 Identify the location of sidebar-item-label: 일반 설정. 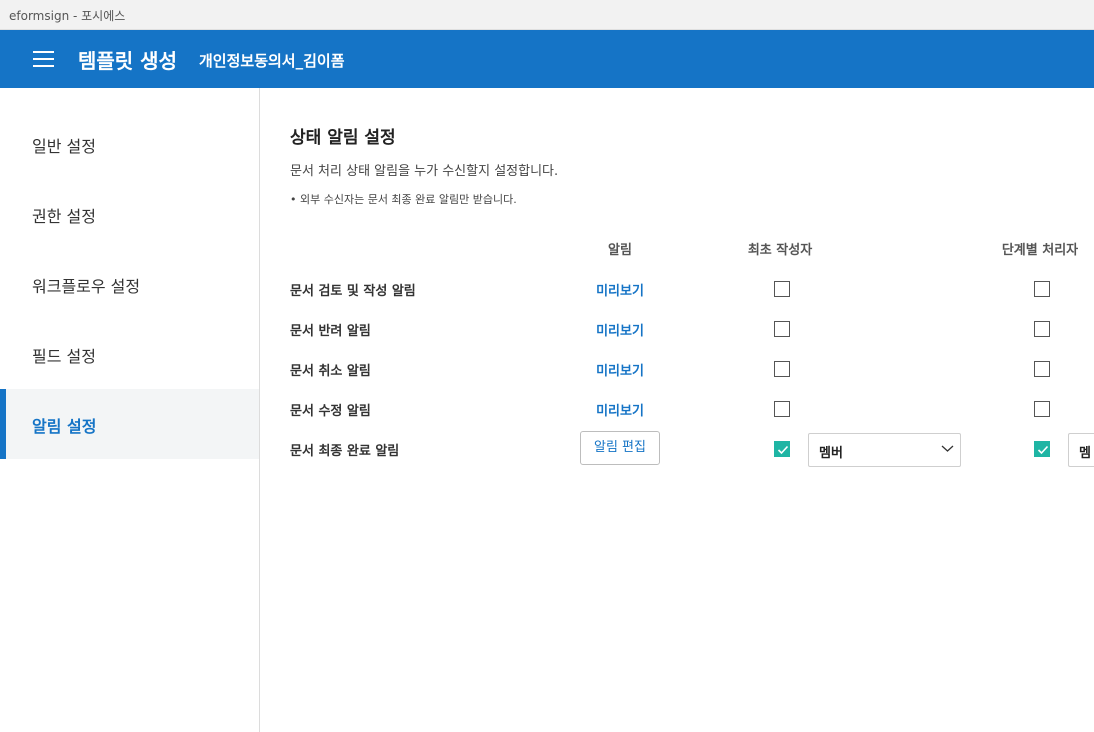
(64, 146).